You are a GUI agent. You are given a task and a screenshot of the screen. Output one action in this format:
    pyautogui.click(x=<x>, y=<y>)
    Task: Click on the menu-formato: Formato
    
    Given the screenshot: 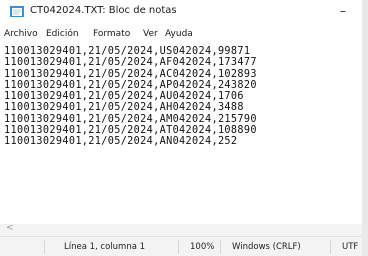 What is the action you would take?
    pyautogui.click(x=111, y=34)
    